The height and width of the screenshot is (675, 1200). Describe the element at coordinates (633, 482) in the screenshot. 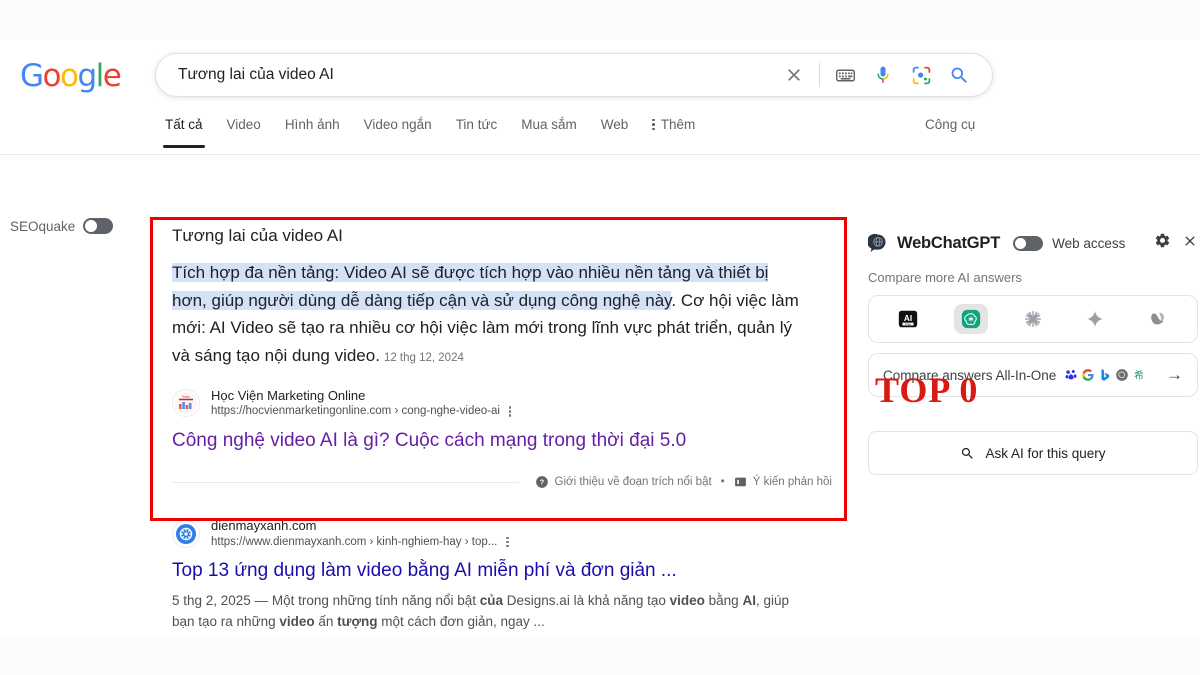

I see `about-featured-snippet-label: Giới thiệu về đoạn trích nổi bật` at that location.